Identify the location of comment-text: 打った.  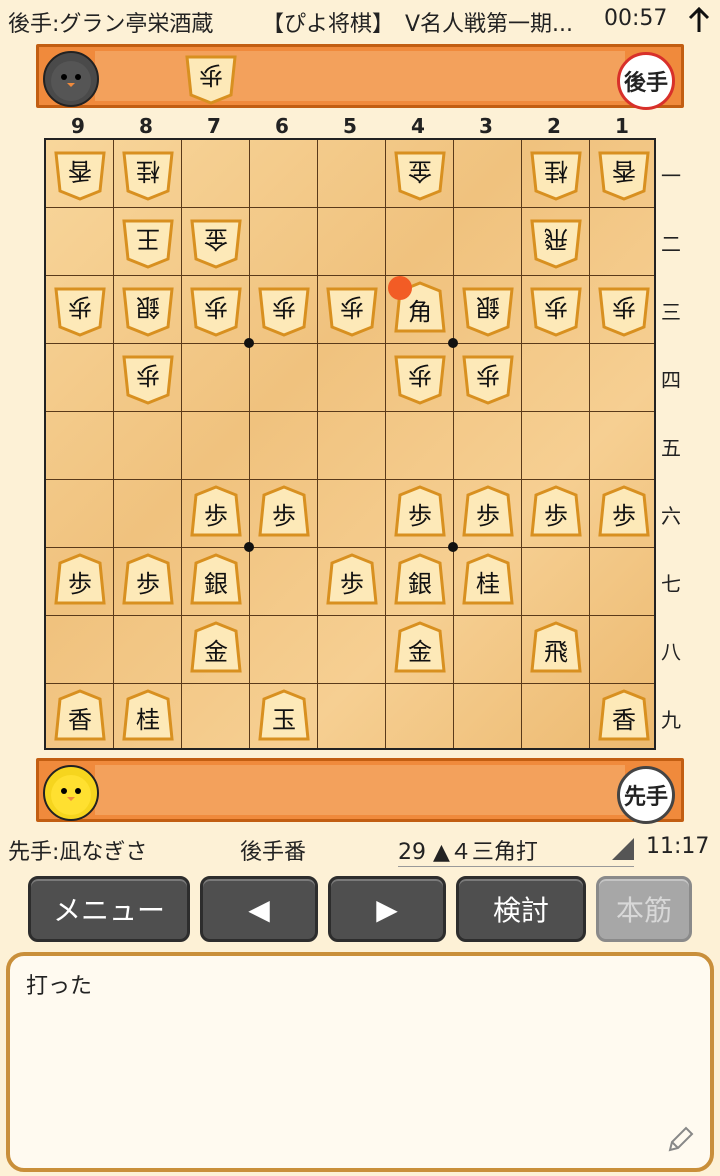
(59, 986).